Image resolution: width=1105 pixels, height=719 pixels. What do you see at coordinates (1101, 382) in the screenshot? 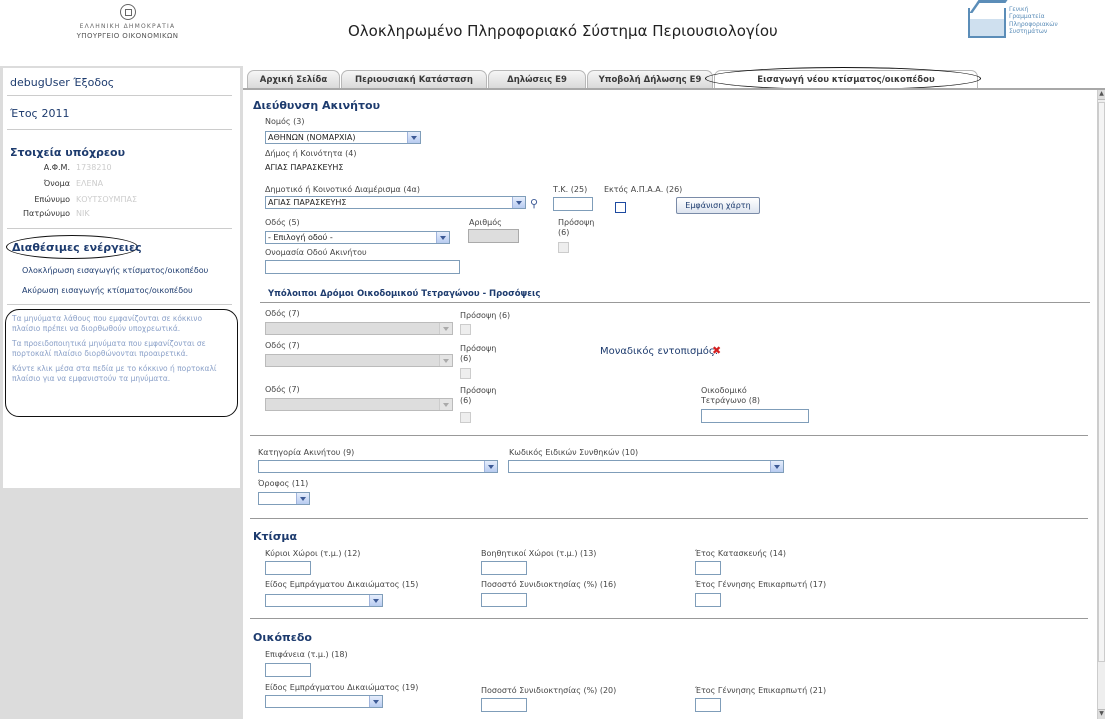
I see `scroll-thumb` at bounding box center [1101, 382].